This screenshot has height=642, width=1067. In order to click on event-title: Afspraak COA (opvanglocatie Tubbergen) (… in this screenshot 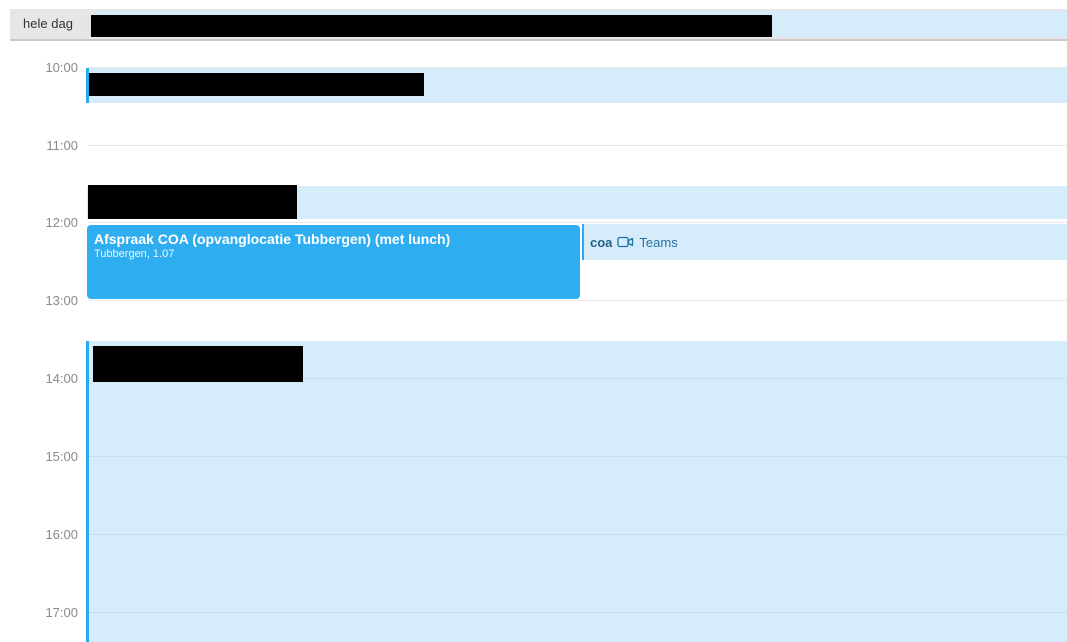, I will do `click(272, 239)`.